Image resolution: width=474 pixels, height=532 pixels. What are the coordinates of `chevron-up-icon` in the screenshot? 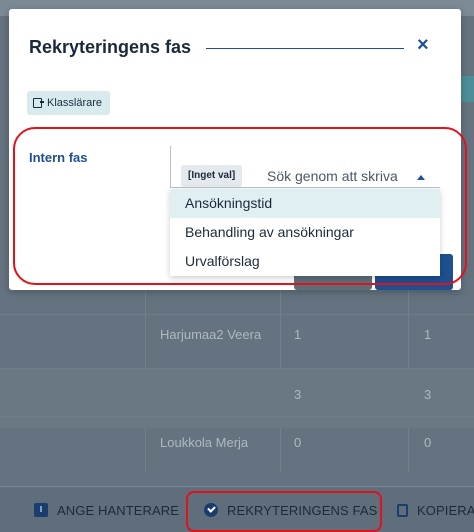 It's located at (421, 177).